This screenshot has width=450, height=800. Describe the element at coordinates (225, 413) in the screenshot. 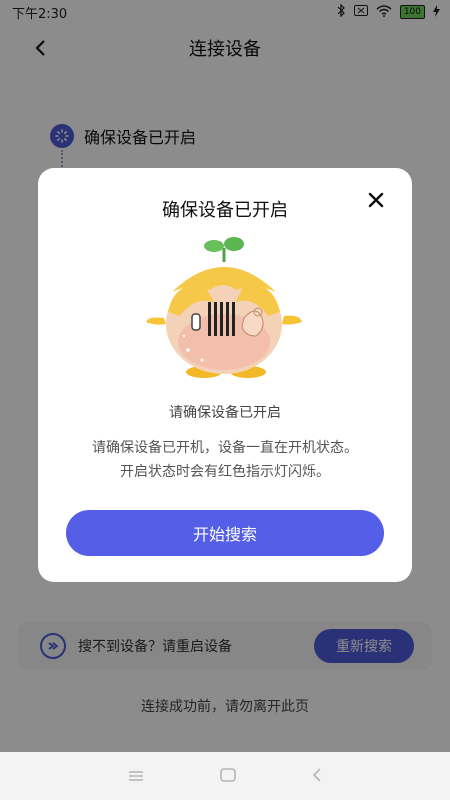

I see `modal-subtitle: 请确保设备已开启` at that location.